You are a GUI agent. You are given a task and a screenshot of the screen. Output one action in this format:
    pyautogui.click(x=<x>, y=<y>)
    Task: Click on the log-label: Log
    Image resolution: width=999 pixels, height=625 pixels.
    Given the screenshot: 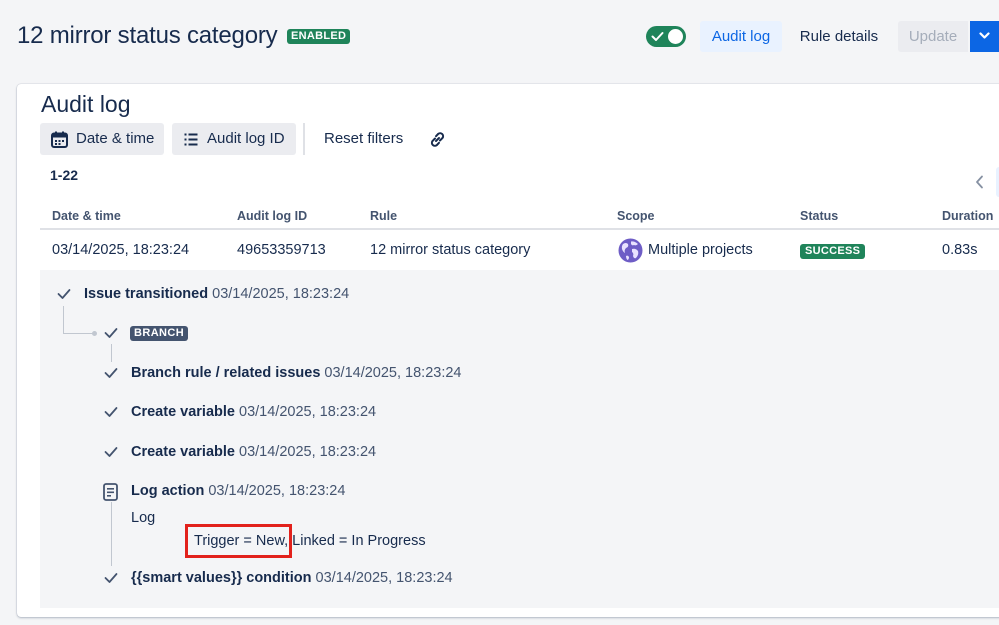 What is the action you would take?
    pyautogui.click(x=143, y=518)
    